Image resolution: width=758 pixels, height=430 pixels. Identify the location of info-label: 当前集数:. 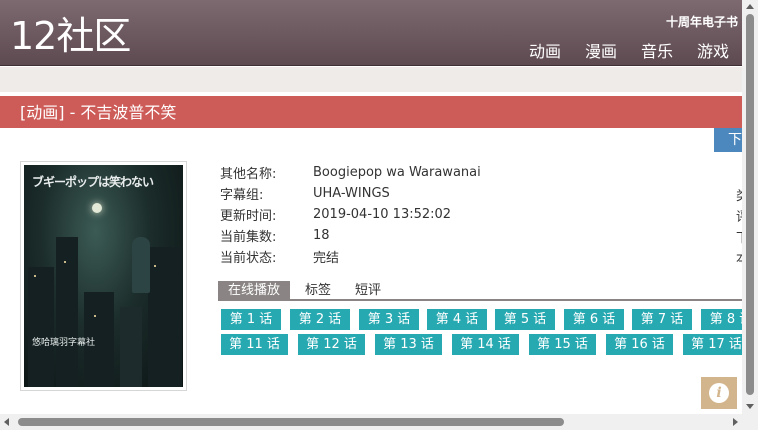
(248, 237).